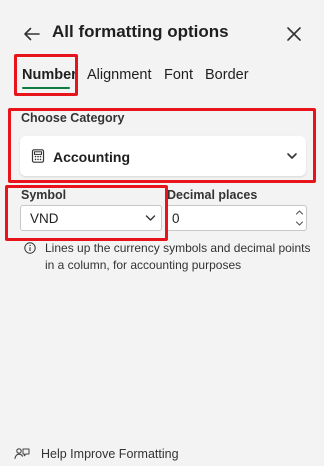 This screenshot has height=466, width=324. What do you see at coordinates (110, 454) in the screenshot?
I see `help-improve-label: Help Improve Formatting` at bounding box center [110, 454].